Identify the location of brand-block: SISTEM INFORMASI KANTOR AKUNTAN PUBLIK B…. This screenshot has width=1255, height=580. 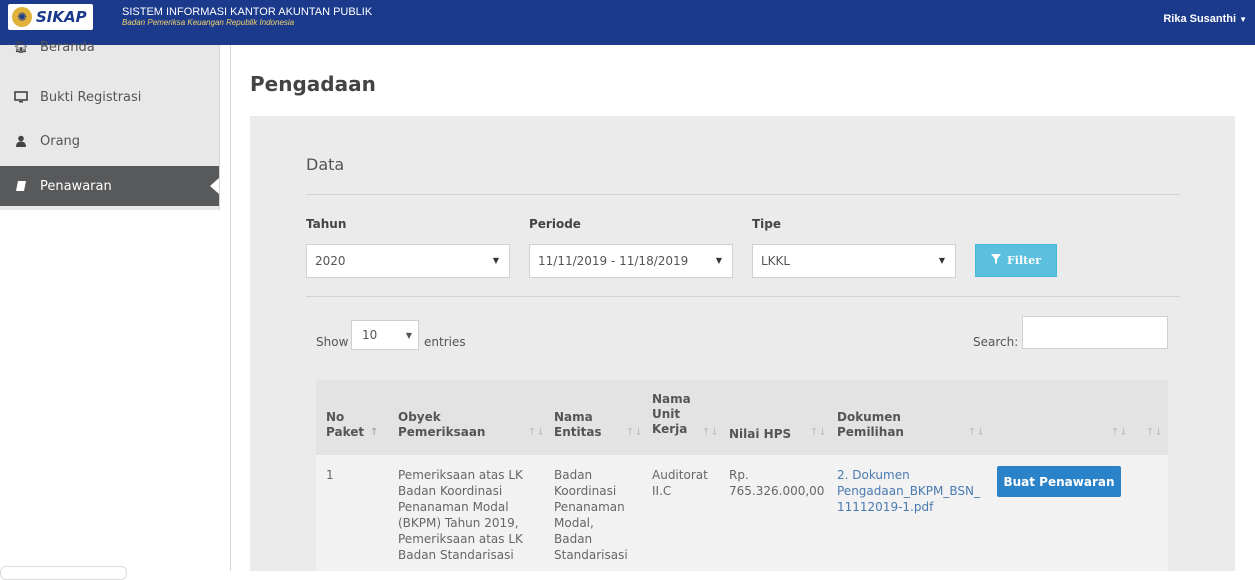
(247, 16).